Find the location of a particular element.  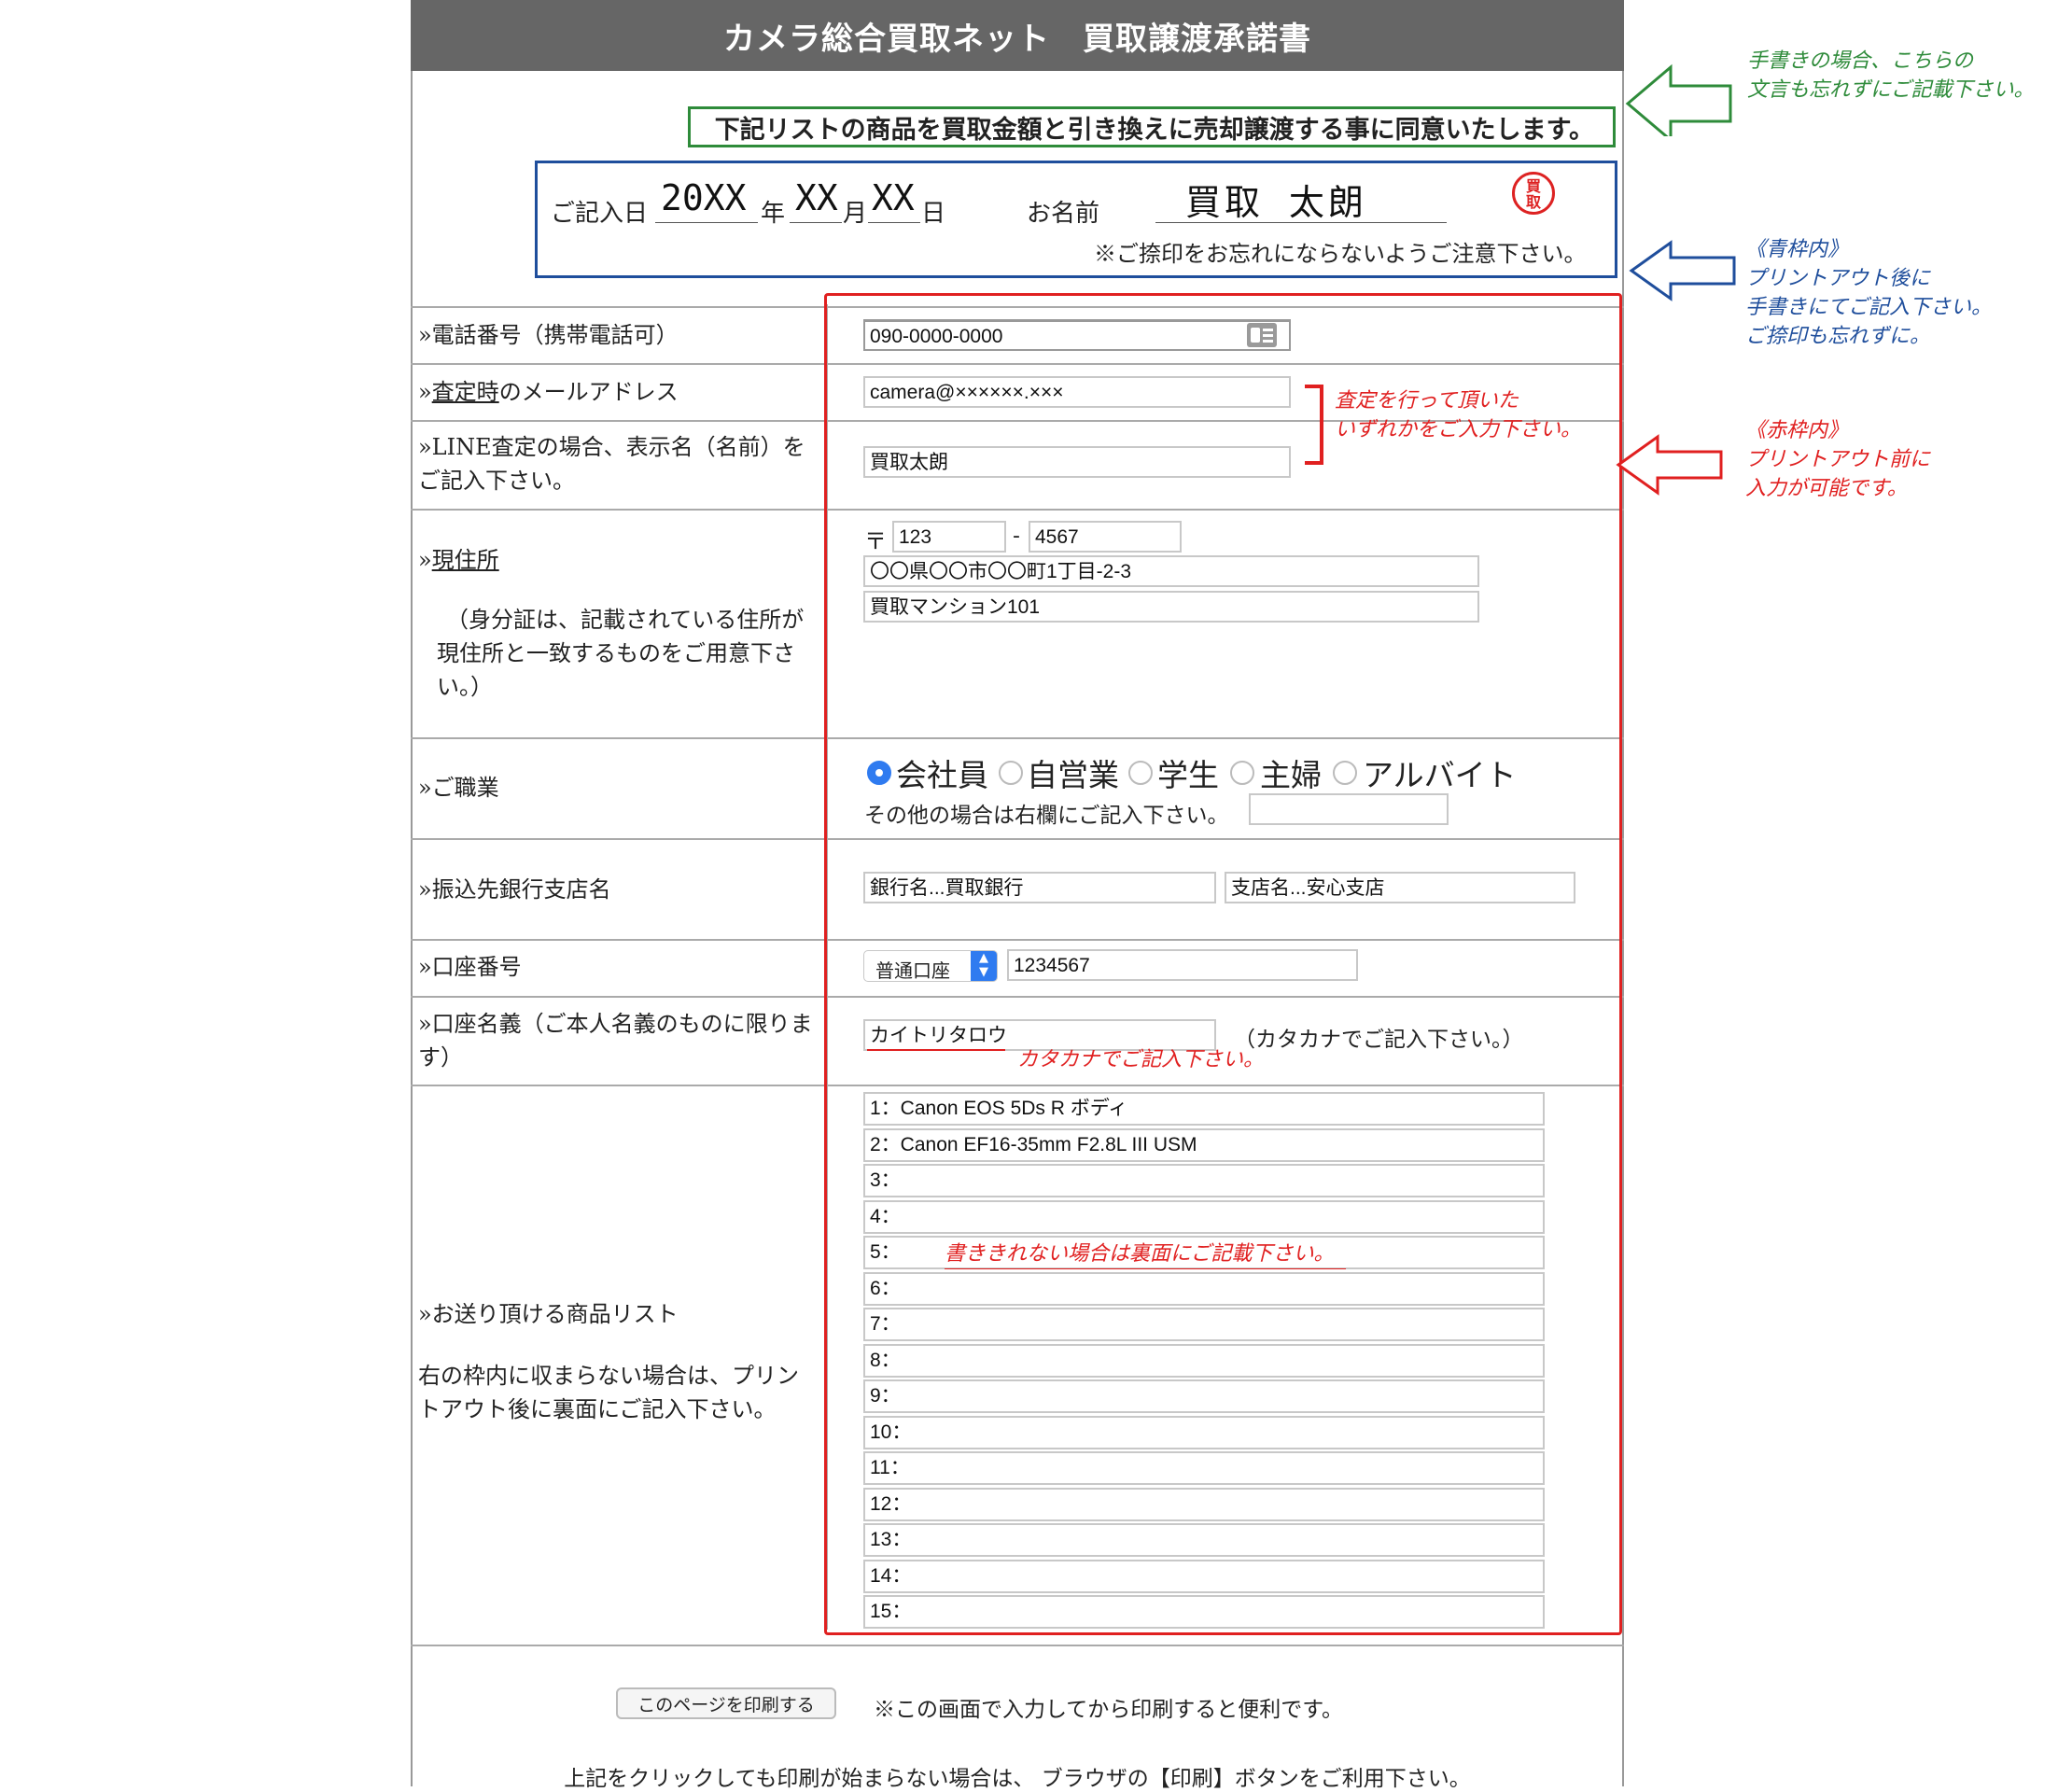

agreement-box: 下記リストの商品を買取金額と引き換えに売却譲渡する事に同意いたします。 is located at coordinates (1152, 126).